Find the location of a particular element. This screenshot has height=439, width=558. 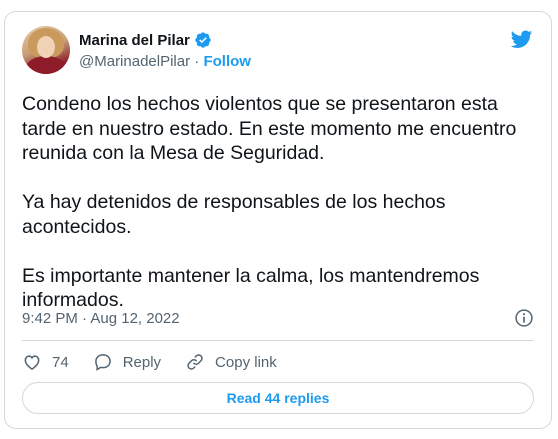

author-row: Marina del Pilar is located at coordinates (145, 40).